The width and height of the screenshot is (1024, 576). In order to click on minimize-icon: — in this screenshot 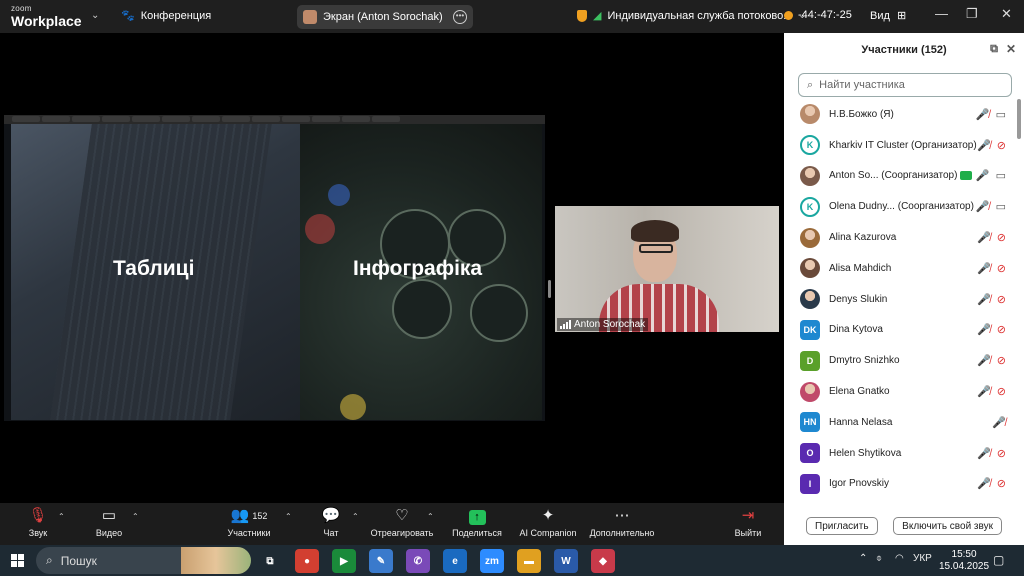, I will do `click(941, 13)`.